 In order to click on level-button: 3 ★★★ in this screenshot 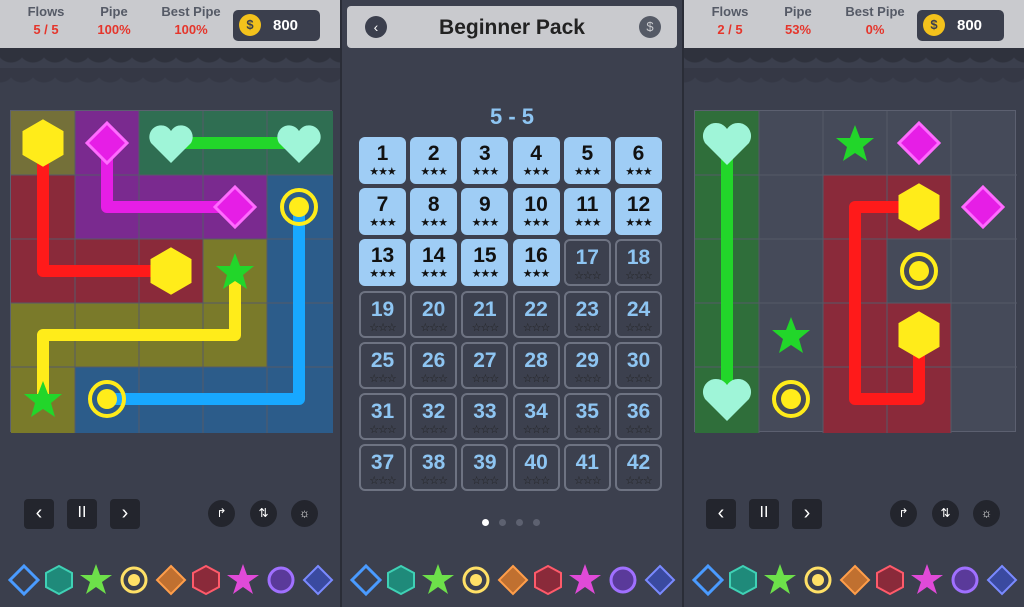, I will do `click(485, 160)`.